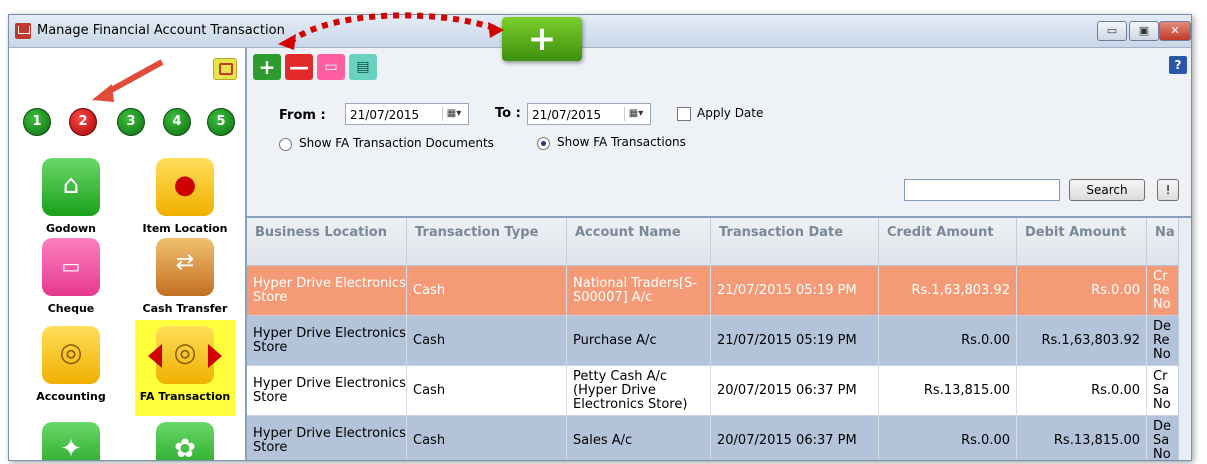 This screenshot has height=464, width=1207. Describe the element at coordinates (287, 42) in the screenshot. I see `arrowhead-left-icon` at that location.